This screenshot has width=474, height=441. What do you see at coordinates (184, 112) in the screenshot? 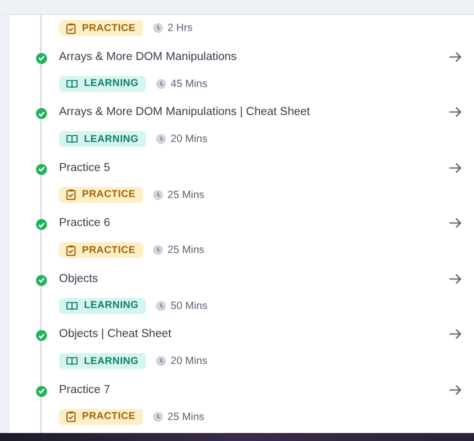
I see `lesson-title: Arrays & More DOM Manipulations | Cheat Sheet` at bounding box center [184, 112].